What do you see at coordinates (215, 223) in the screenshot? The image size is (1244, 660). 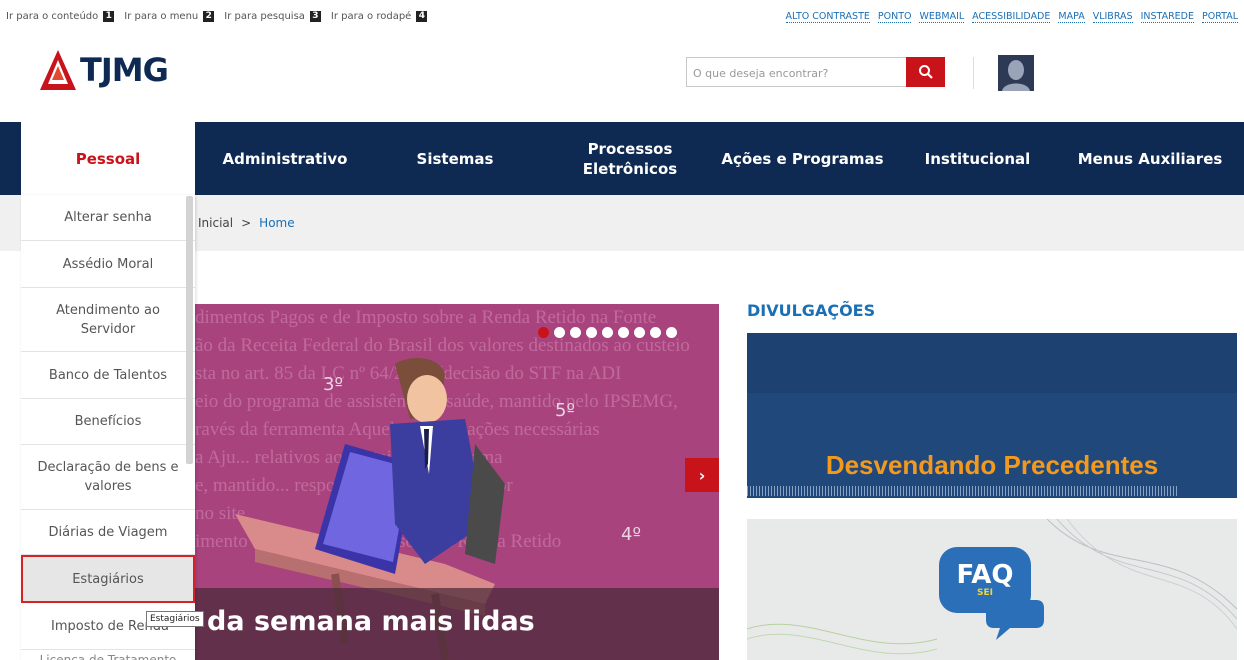 I see `breadcrumb-inicial: Inicial` at bounding box center [215, 223].